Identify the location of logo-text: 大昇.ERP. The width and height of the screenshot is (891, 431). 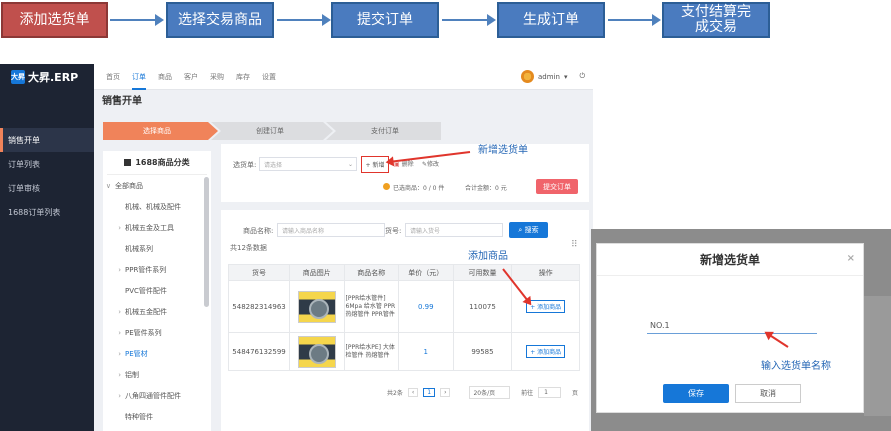
(53, 77).